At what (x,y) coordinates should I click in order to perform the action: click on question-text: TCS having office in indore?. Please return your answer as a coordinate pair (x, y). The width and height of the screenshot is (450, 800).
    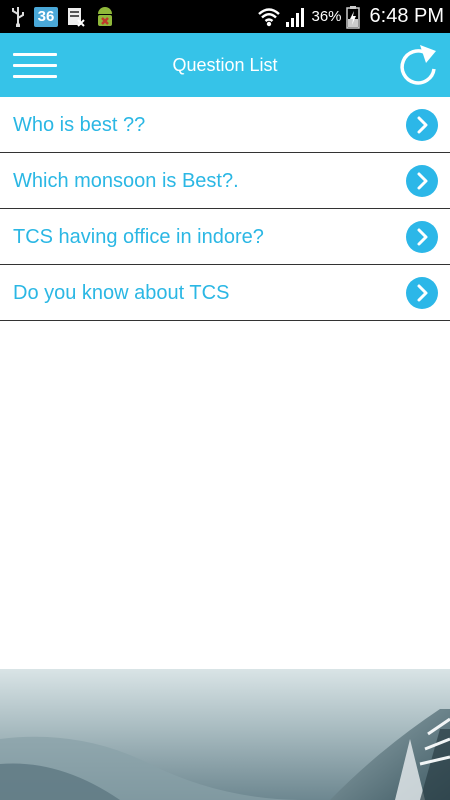
    Looking at the image, I should click on (138, 237).